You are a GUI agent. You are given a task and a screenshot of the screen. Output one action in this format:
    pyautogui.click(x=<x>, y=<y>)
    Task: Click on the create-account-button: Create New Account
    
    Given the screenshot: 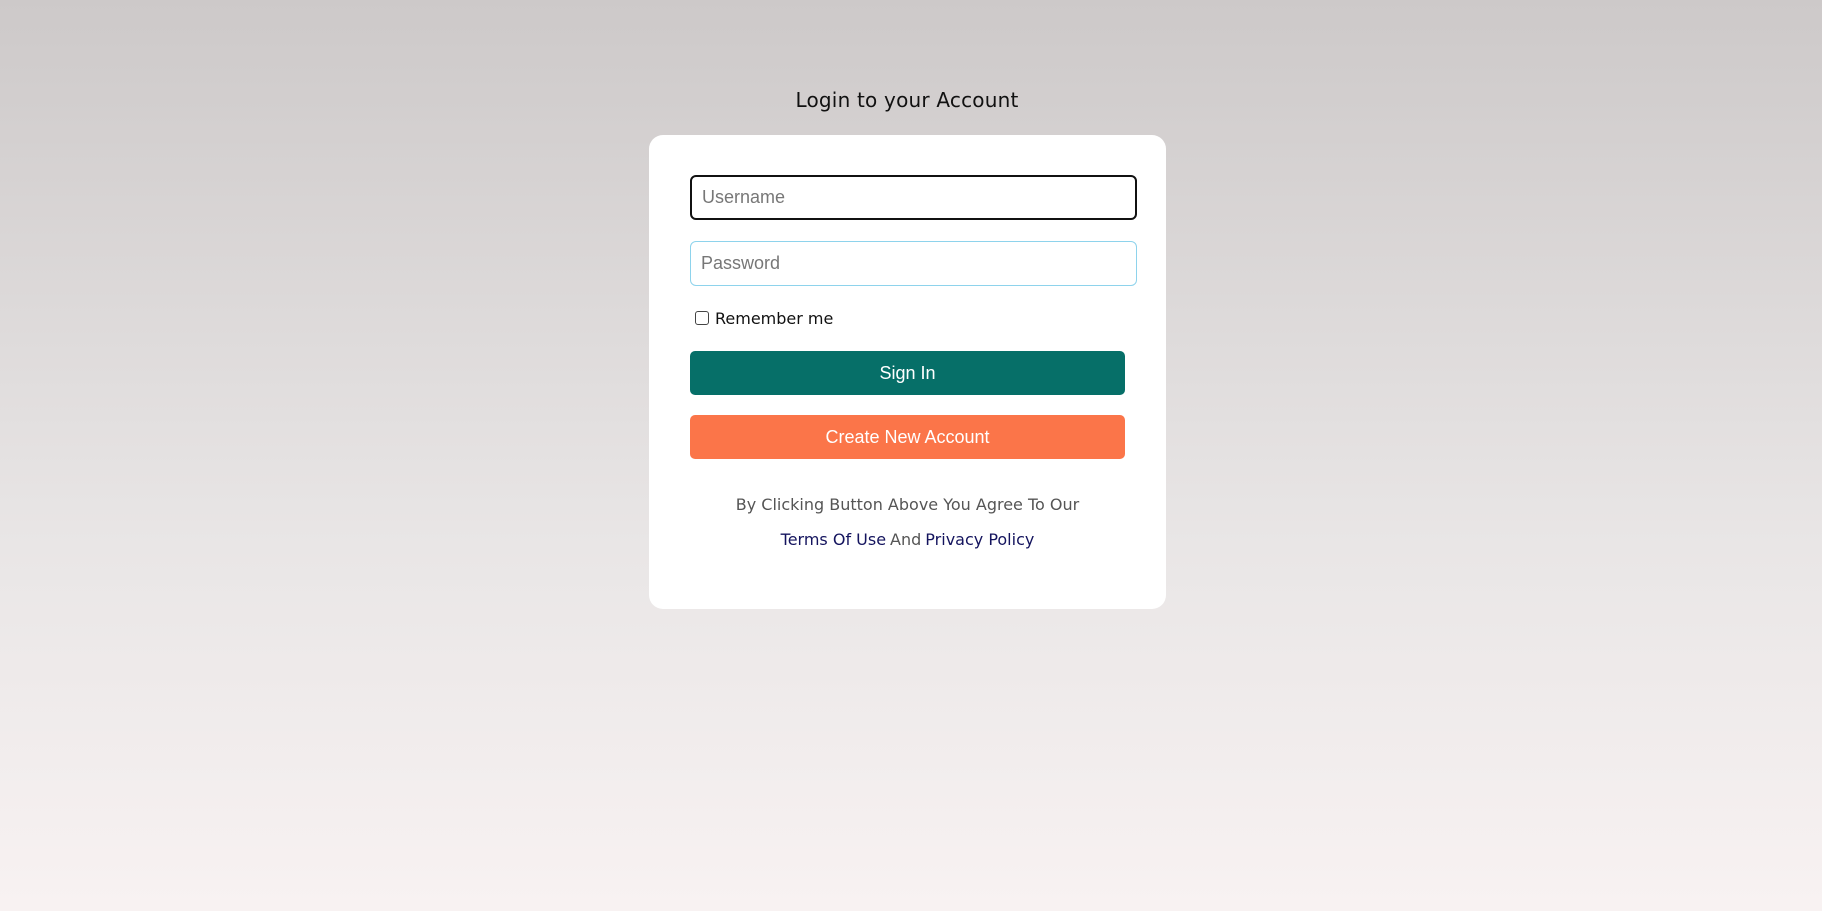 What is the action you would take?
    pyautogui.click(x=907, y=437)
    